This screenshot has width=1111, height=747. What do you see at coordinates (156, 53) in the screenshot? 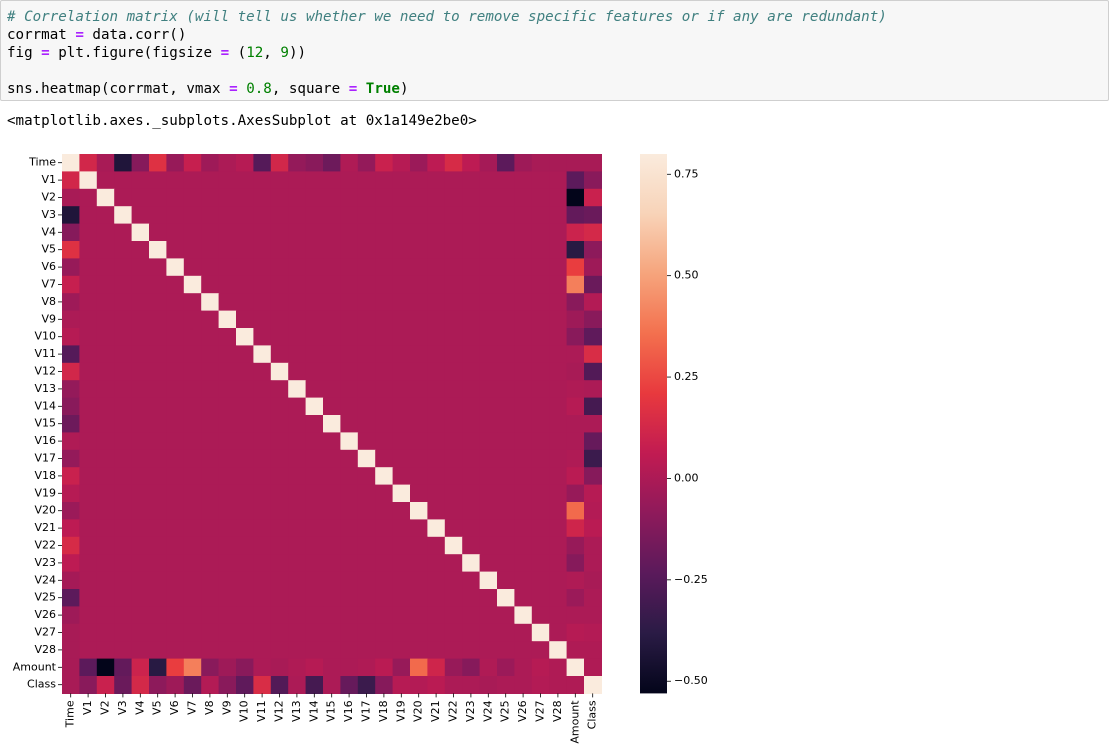
I see `code-line: fig = plt.figure(figsize = (12, 9))` at bounding box center [156, 53].